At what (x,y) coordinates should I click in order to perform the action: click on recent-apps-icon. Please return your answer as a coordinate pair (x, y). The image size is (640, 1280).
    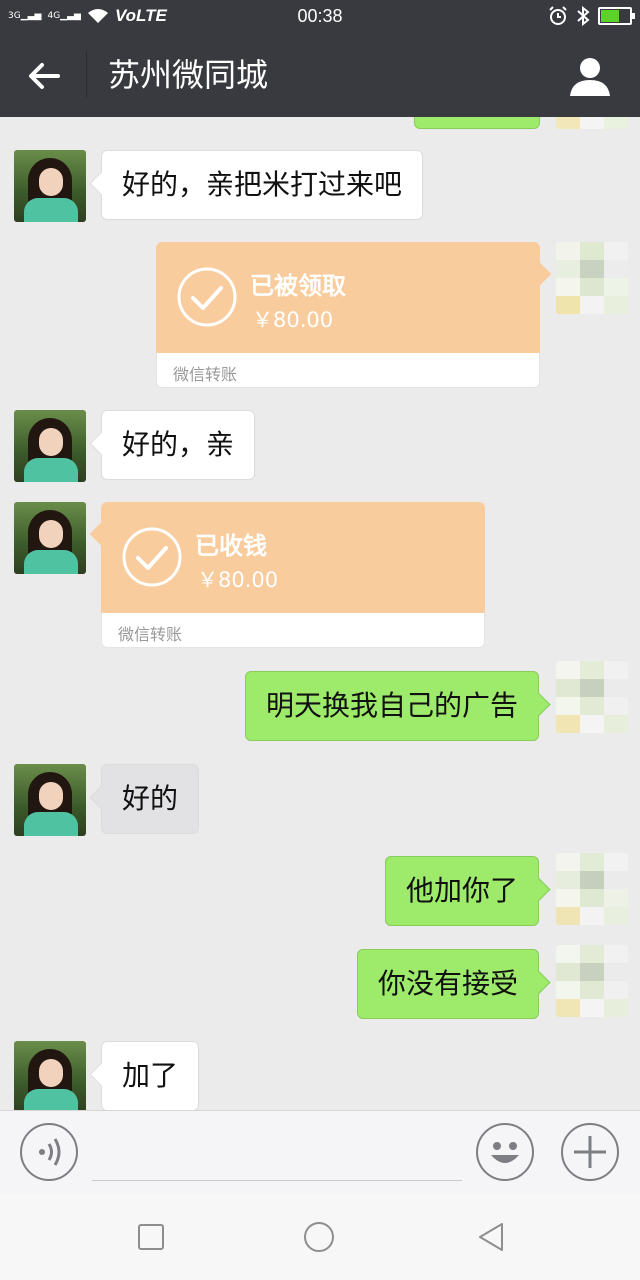
    Looking at the image, I should click on (151, 1237).